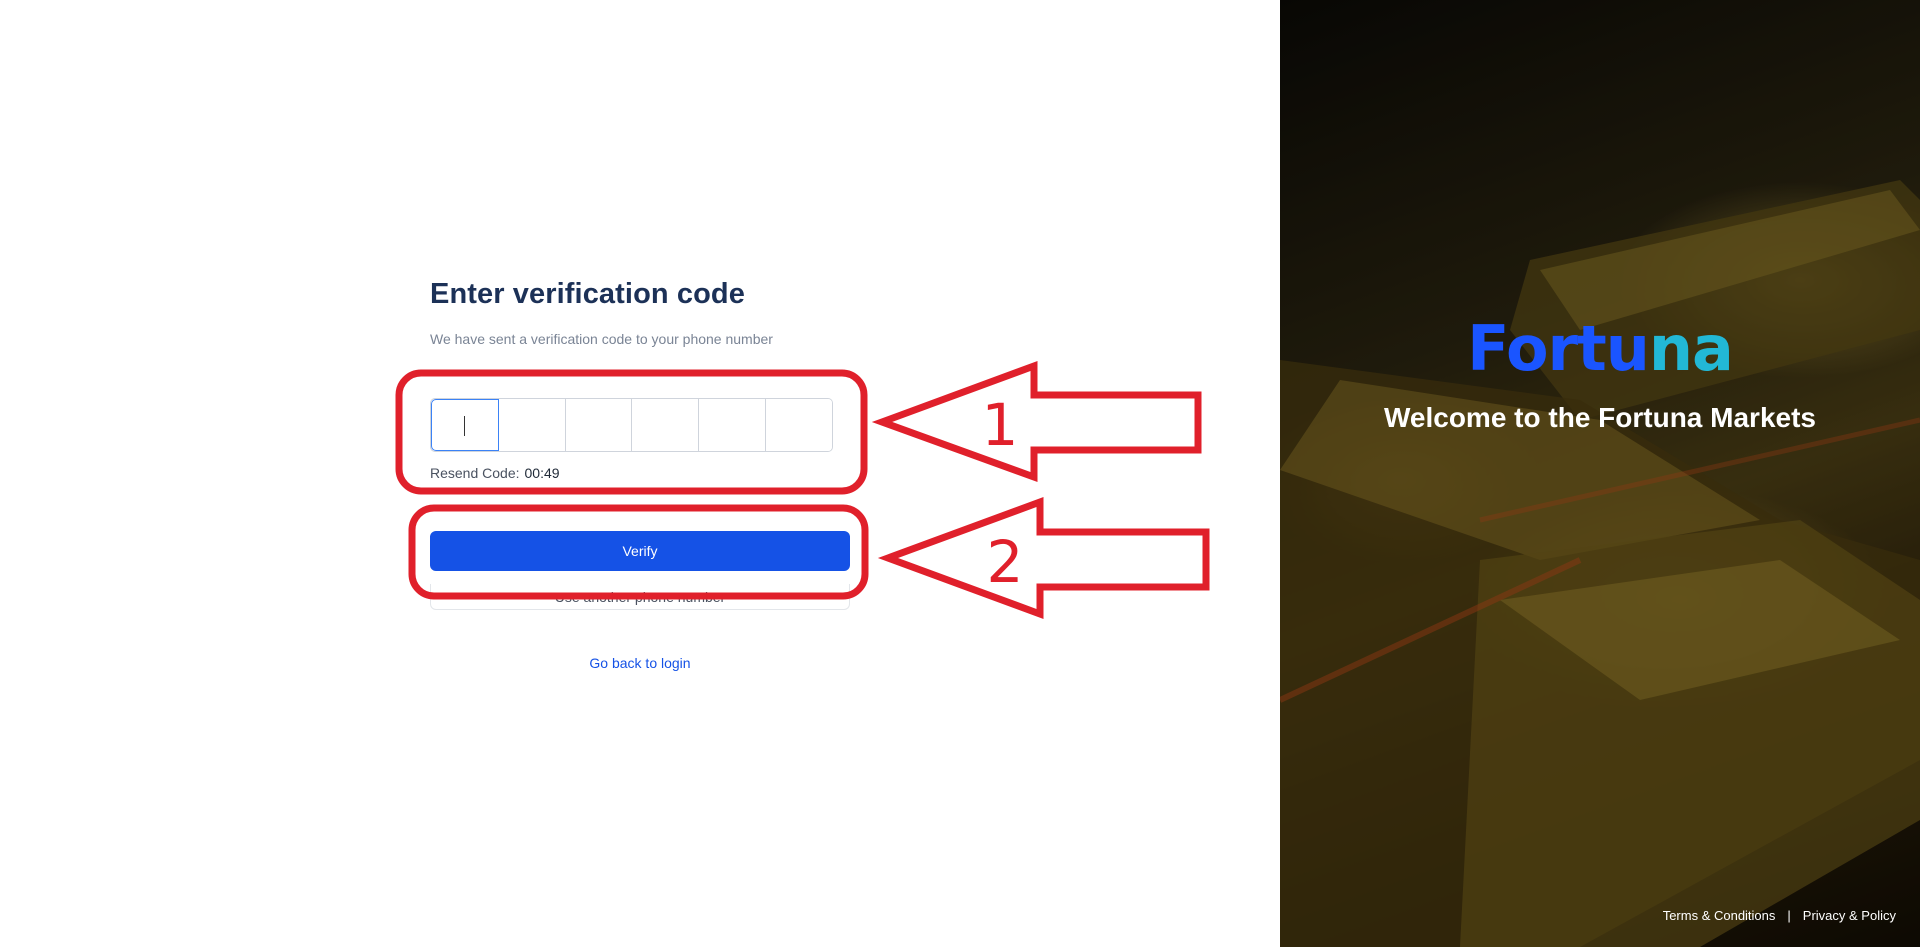 This screenshot has width=1920, height=947. What do you see at coordinates (1849, 915) in the screenshot?
I see `privacy-link: Privacy & Policy` at bounding box center [1849, 915].